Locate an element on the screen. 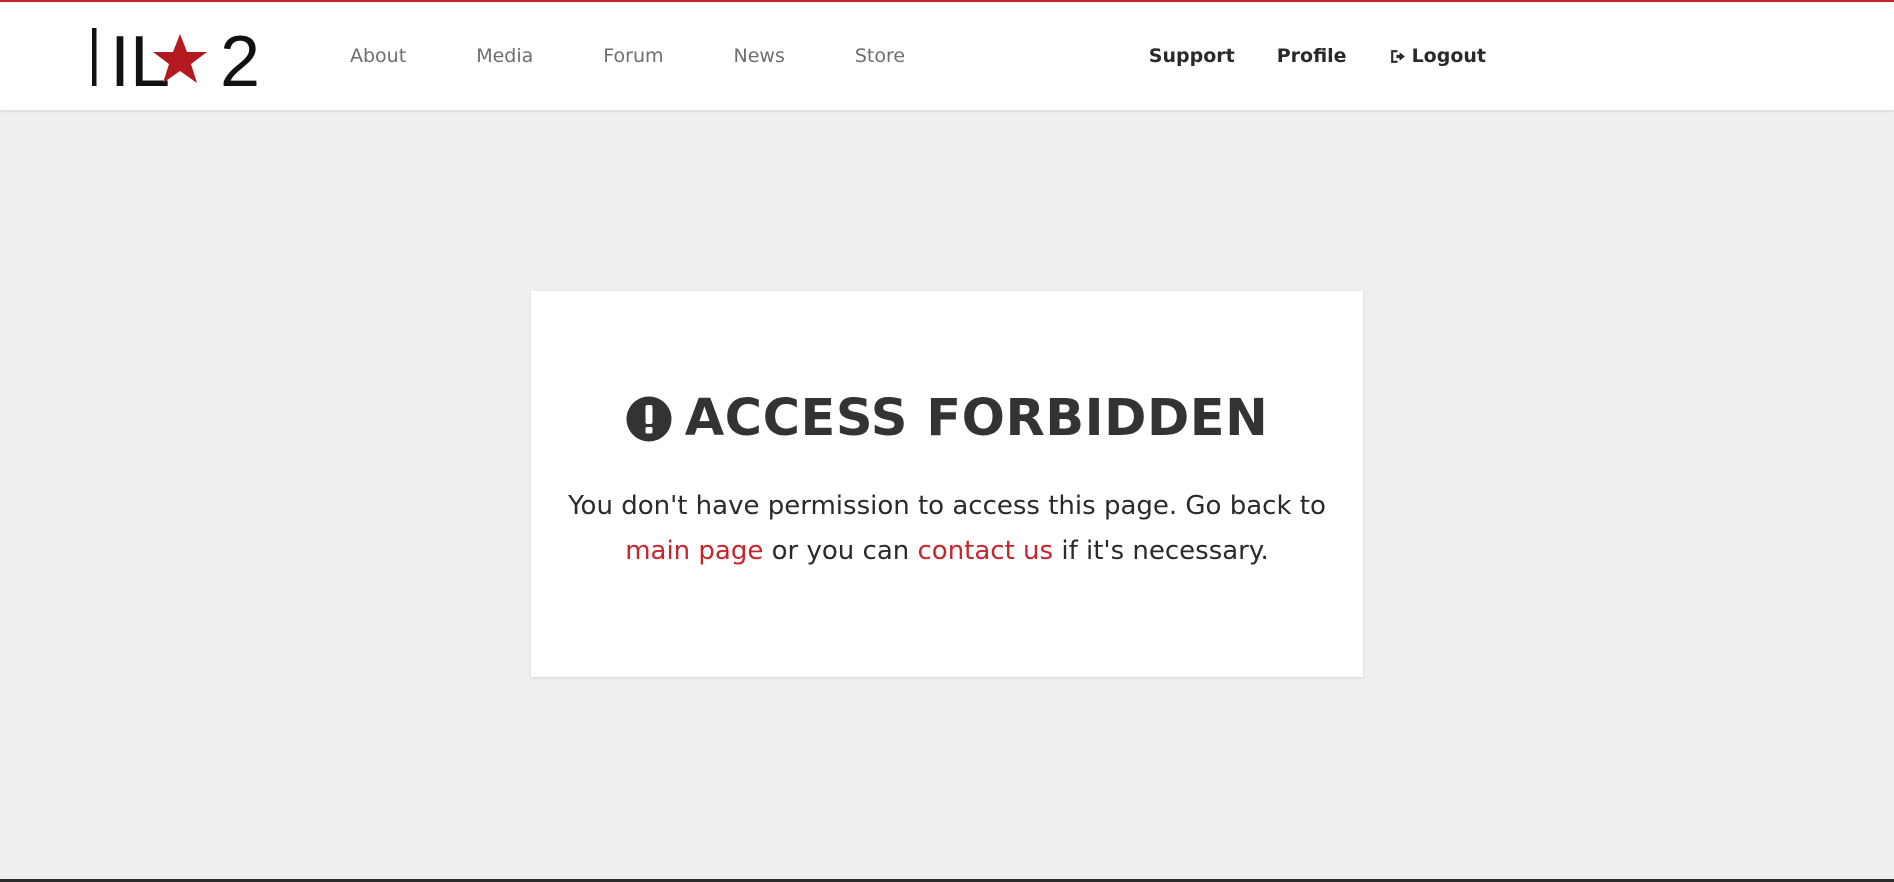 Image resolution: width=1894 pixels, height=882 pixels. nav-item-about: About is located at coordinates (378, 56).